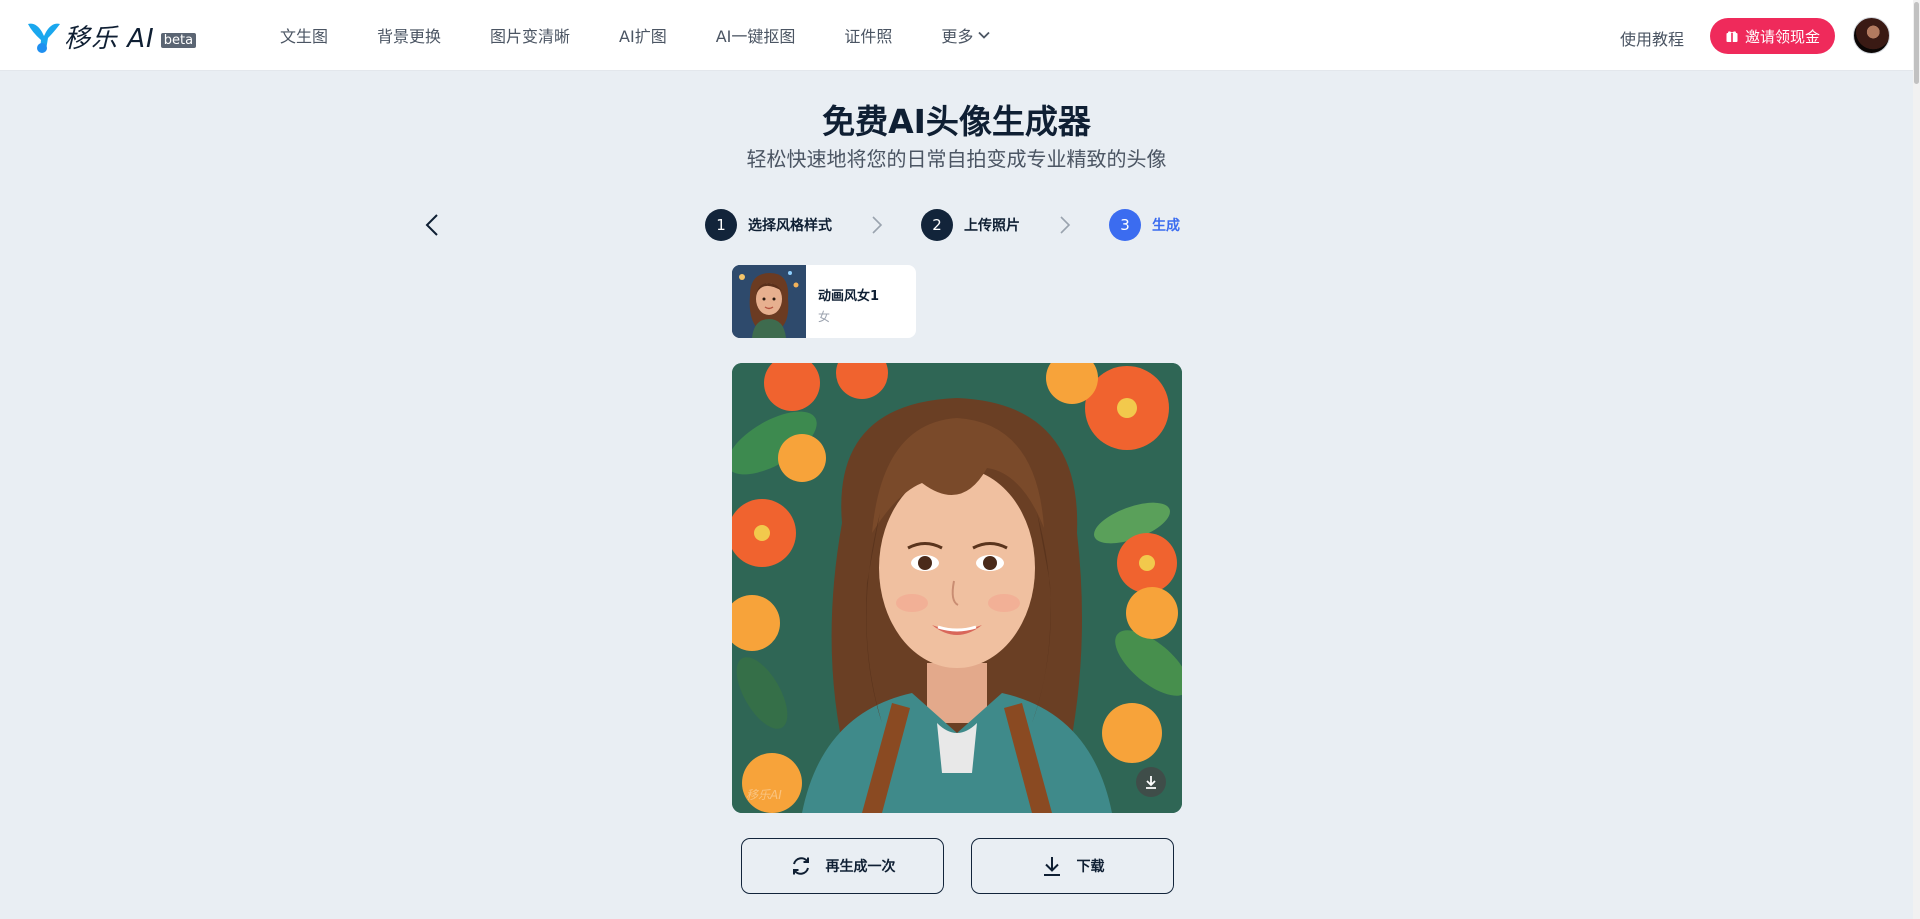 The width and height of the screenshot is (1920, 919). What do you see at coordinates (1916, 43) in the screenshot?
I see `scrollbar-thumb` at bounding box center [1916, 43].